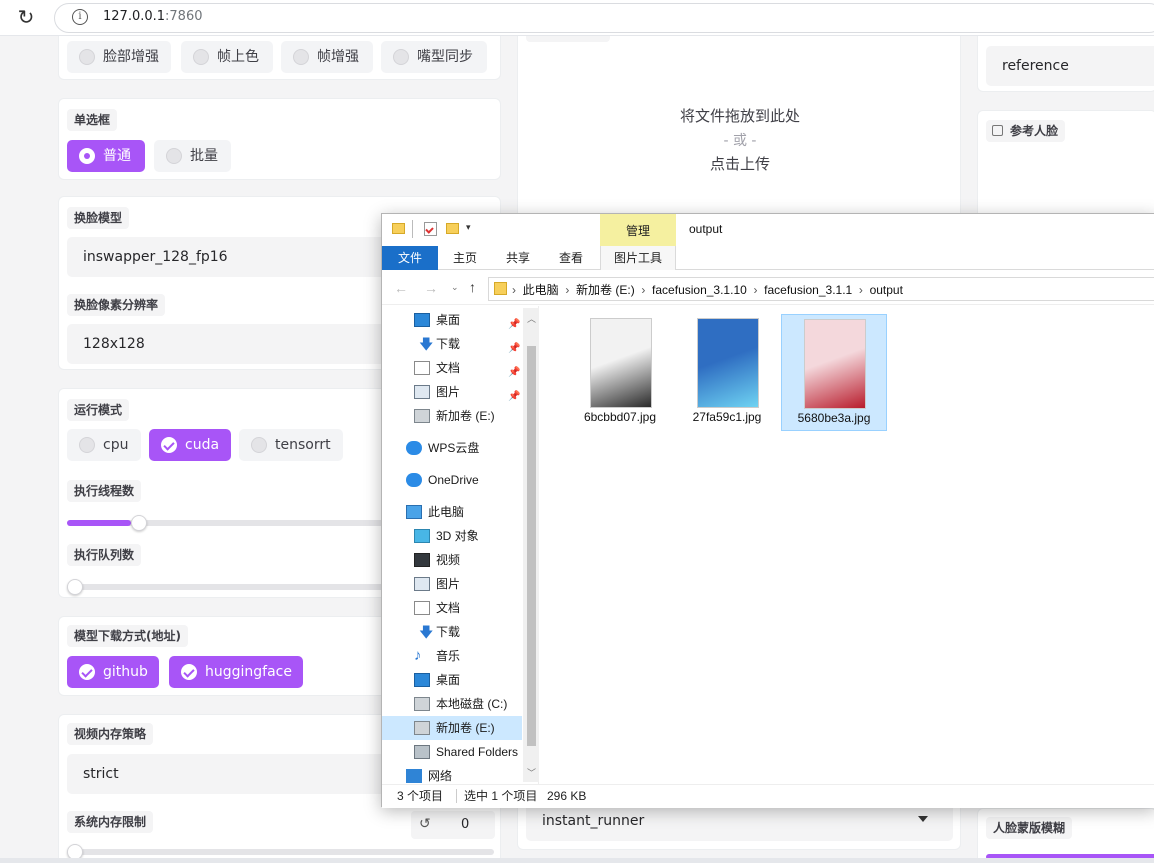 Image resolution: width=1154 pixels, height=863 pixels. What do you see at coordinates (452, 480) in the screenshot?
I see `nav-item: OneDrive` at bounding box center [452, 480].